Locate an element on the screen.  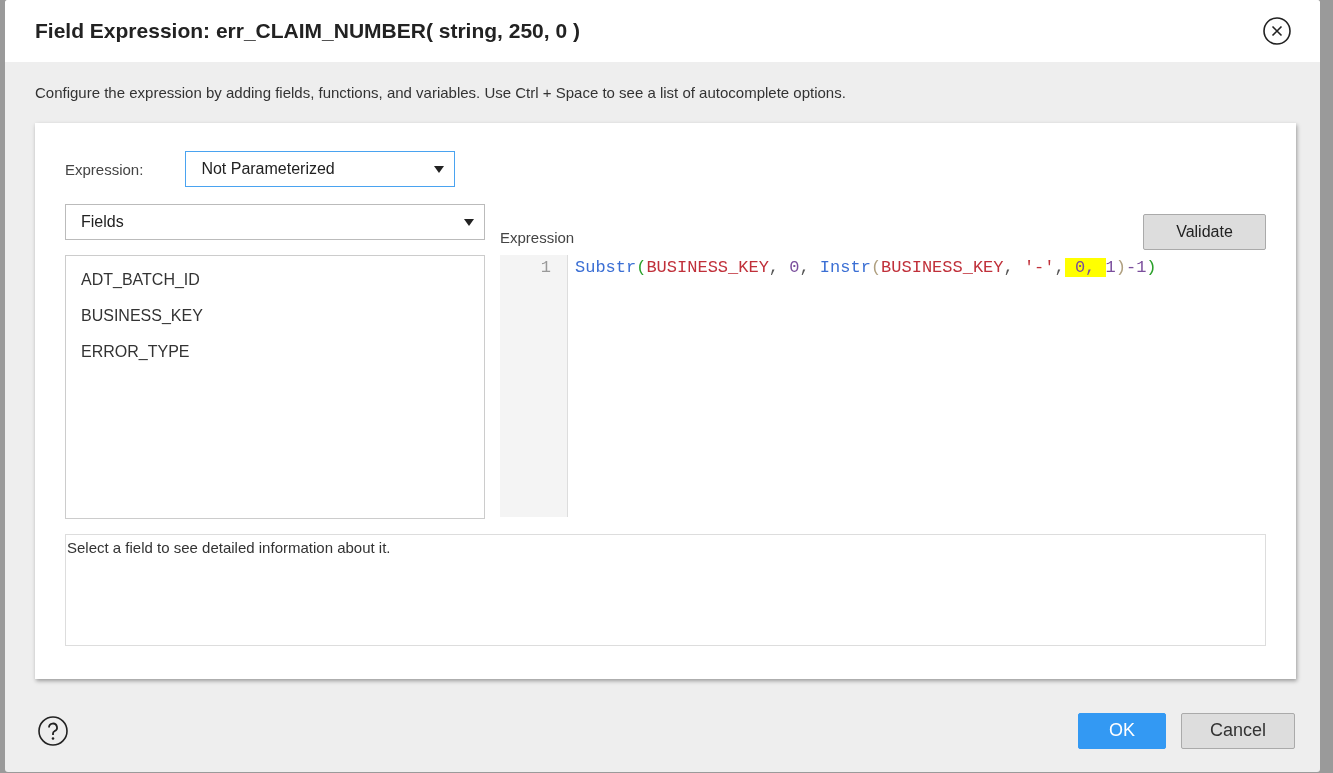
editor-label: Expression is located at coordinates (537, 238).